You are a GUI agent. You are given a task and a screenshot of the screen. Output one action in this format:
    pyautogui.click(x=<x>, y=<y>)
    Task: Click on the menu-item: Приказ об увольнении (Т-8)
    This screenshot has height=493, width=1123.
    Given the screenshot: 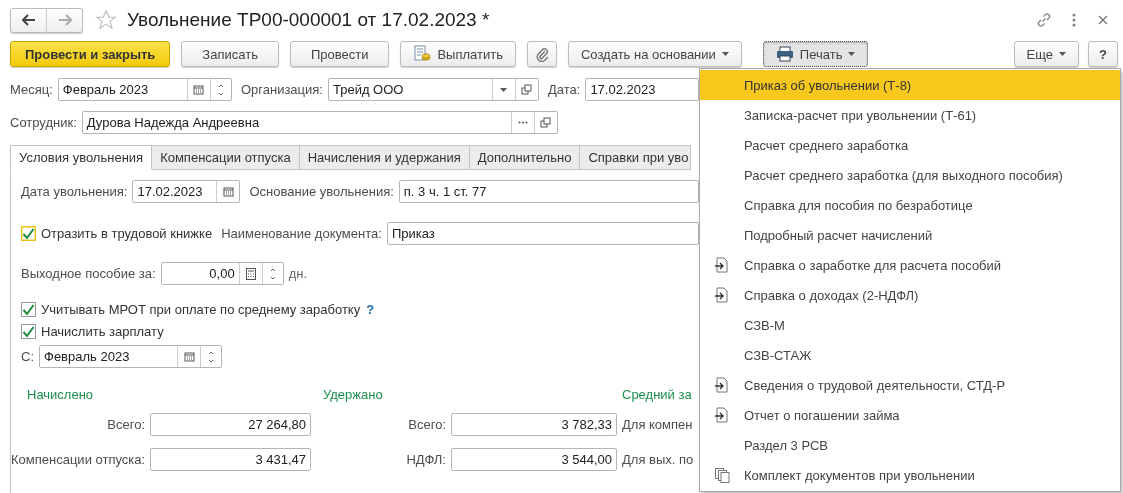 What is the action you would take?
    pyautogui.click(x=910, y=85)
    